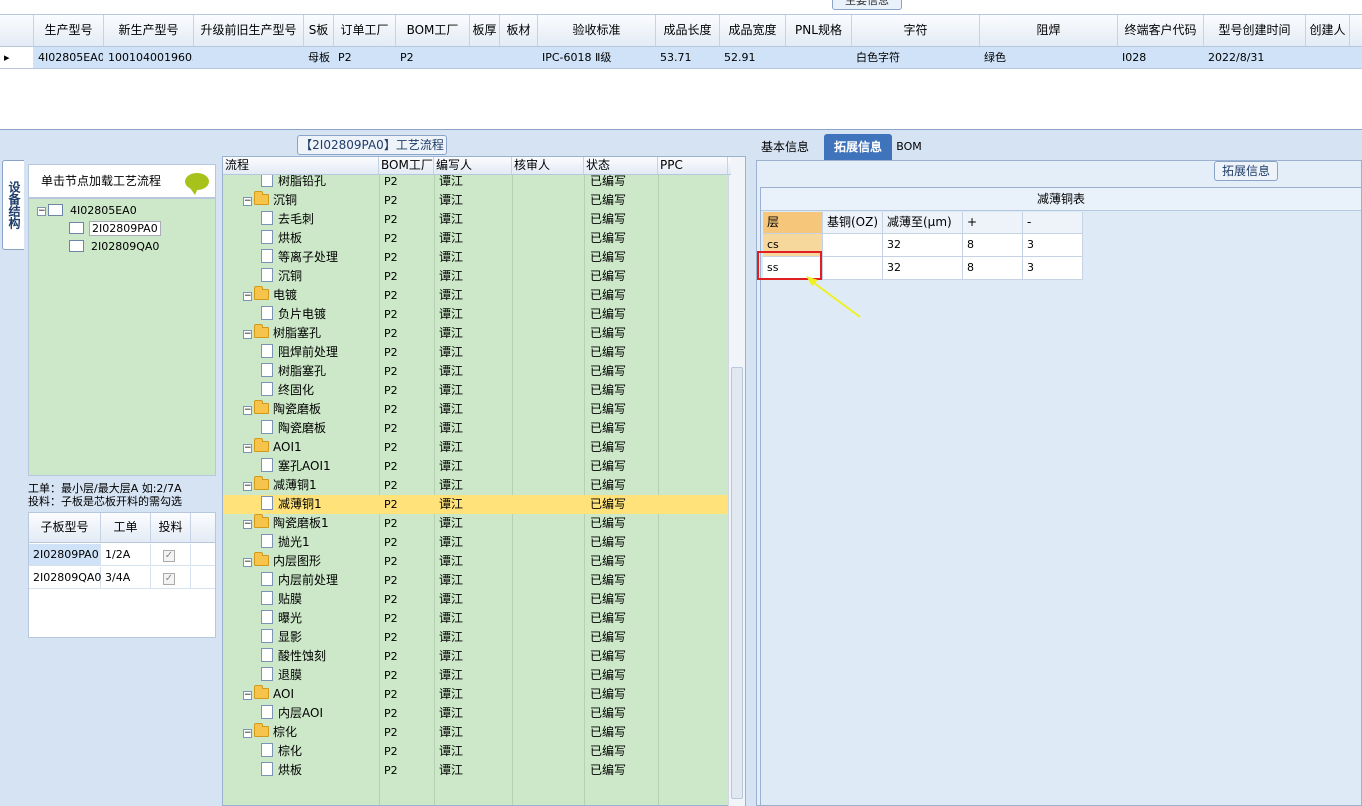 This screenshot has width=1362, height=806. I want to click on col-header: 字符, so click(916, 30).